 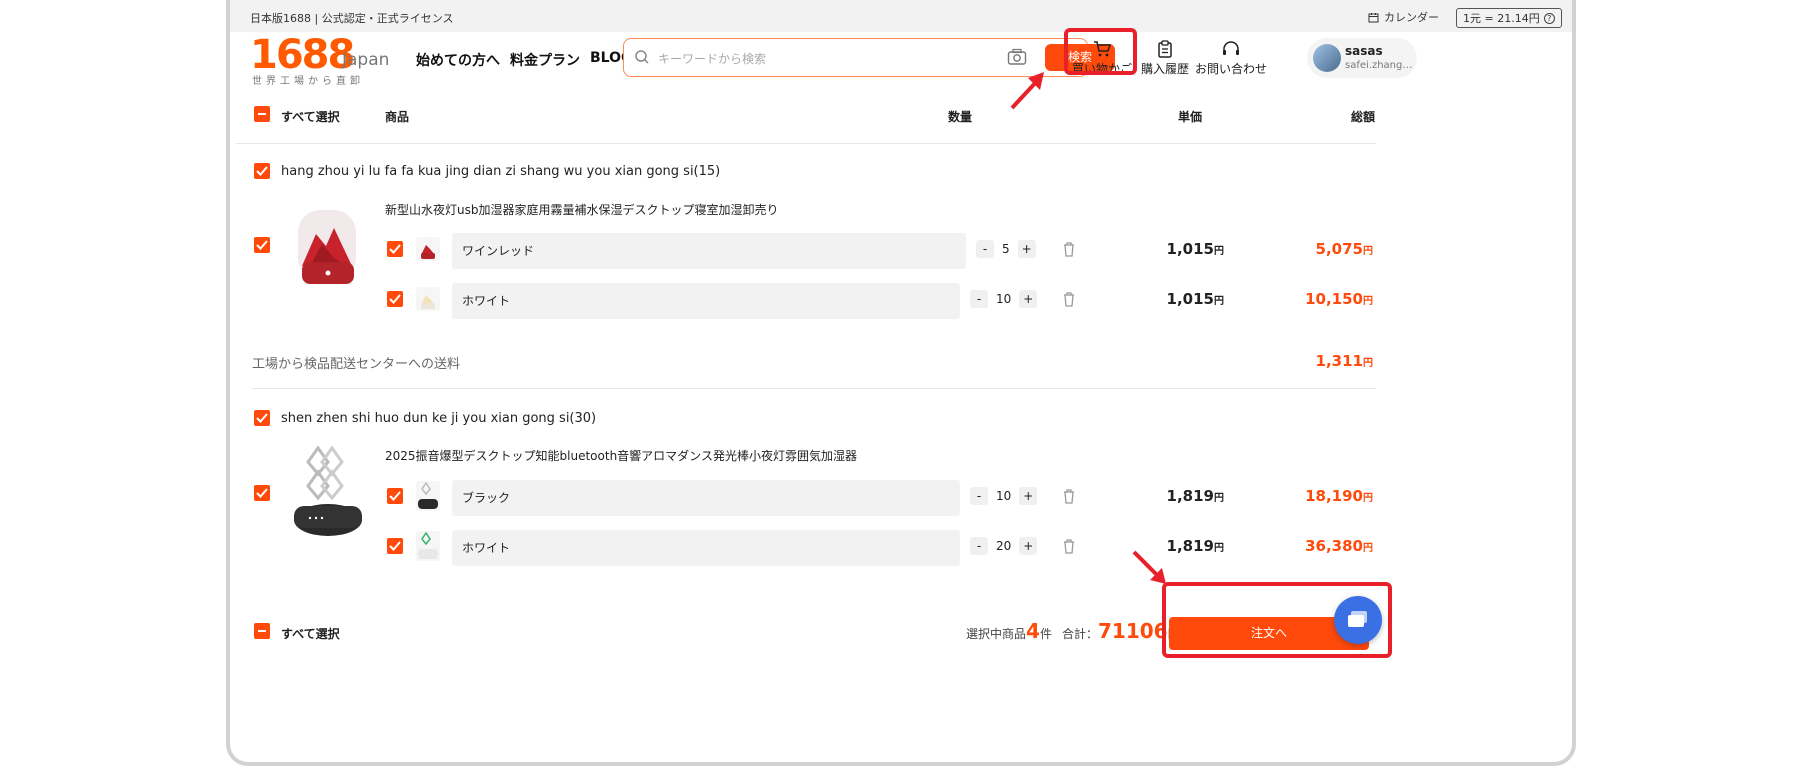 I want to click on quantity-value: 5, so click(x=1006, y=249).